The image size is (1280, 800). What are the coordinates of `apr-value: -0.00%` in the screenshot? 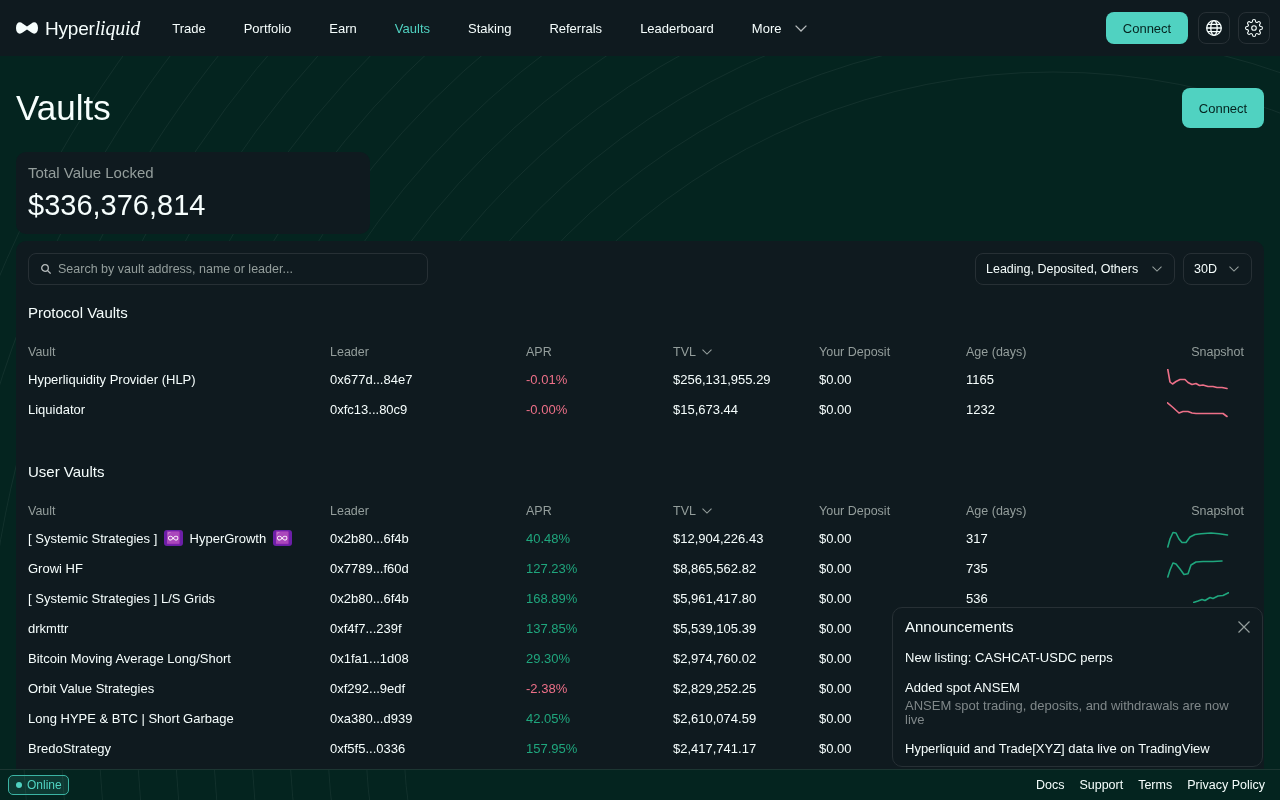 It's located at (547, 409).